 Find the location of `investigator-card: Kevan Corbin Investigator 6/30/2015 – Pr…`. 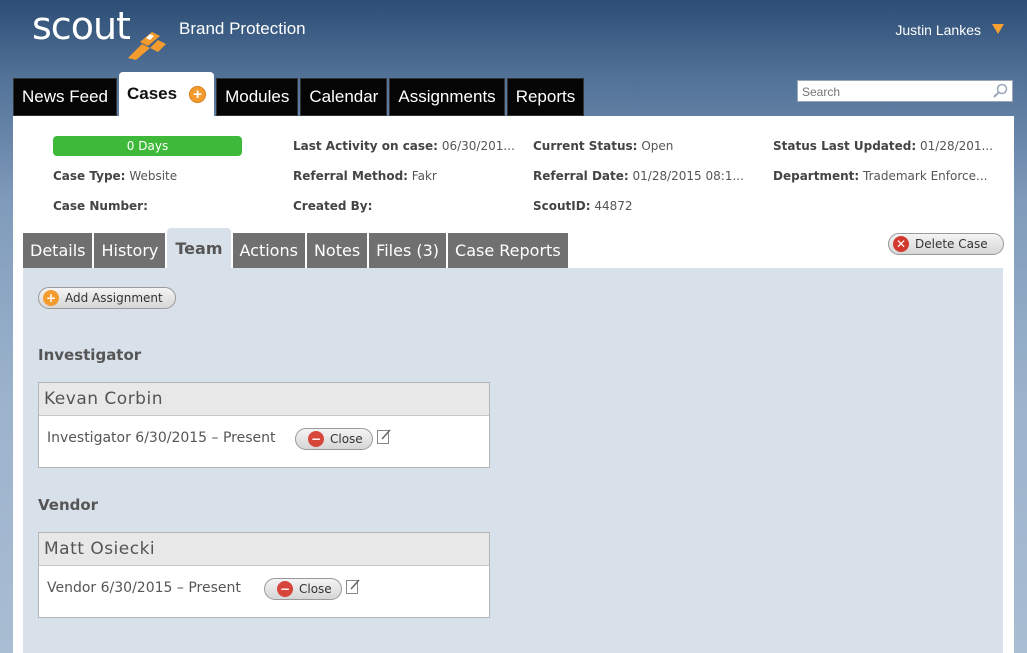

investigator-card: Kevan Corbin Investigator 6/30/2015 – Pr… is located at coordinates (264, 425).